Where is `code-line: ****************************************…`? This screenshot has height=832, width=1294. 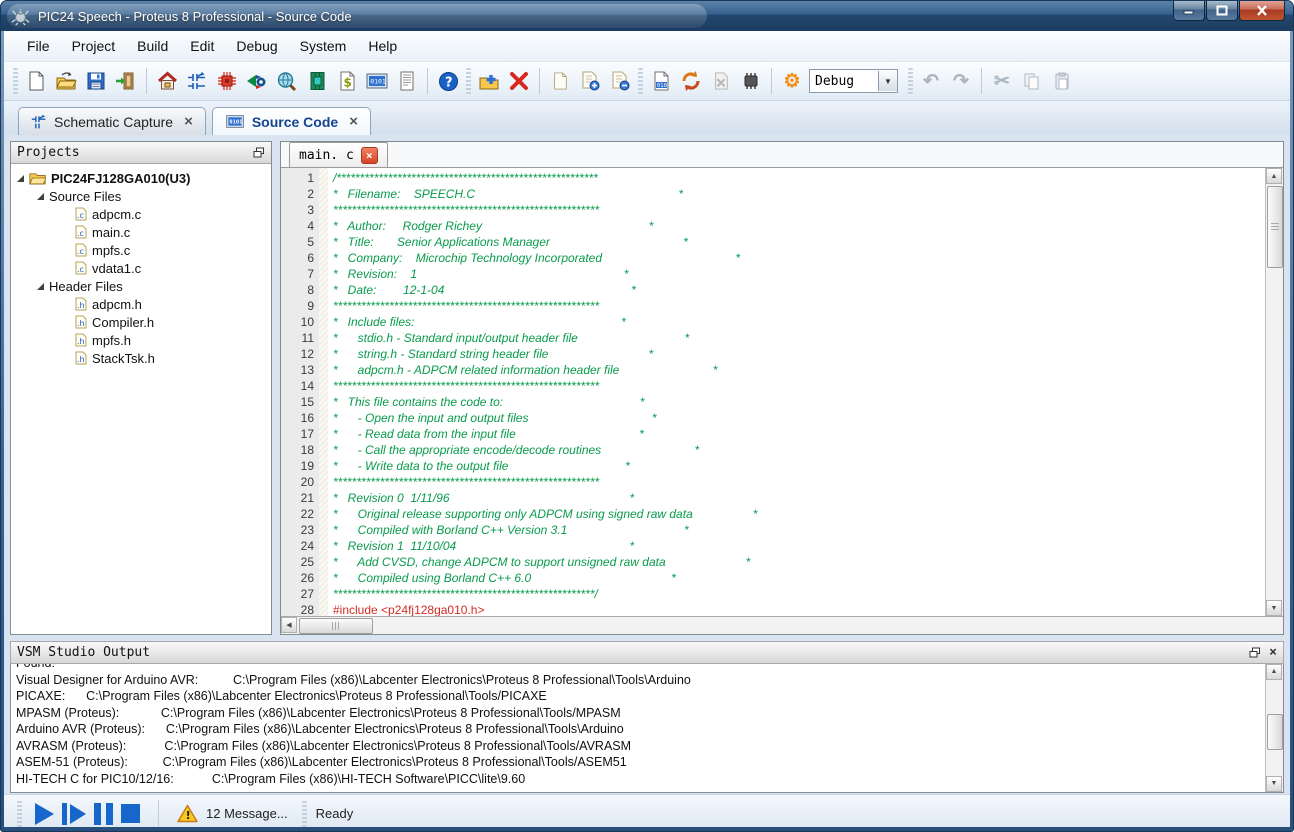 code-line: ****************************************… is located at coordinates (466, 210).